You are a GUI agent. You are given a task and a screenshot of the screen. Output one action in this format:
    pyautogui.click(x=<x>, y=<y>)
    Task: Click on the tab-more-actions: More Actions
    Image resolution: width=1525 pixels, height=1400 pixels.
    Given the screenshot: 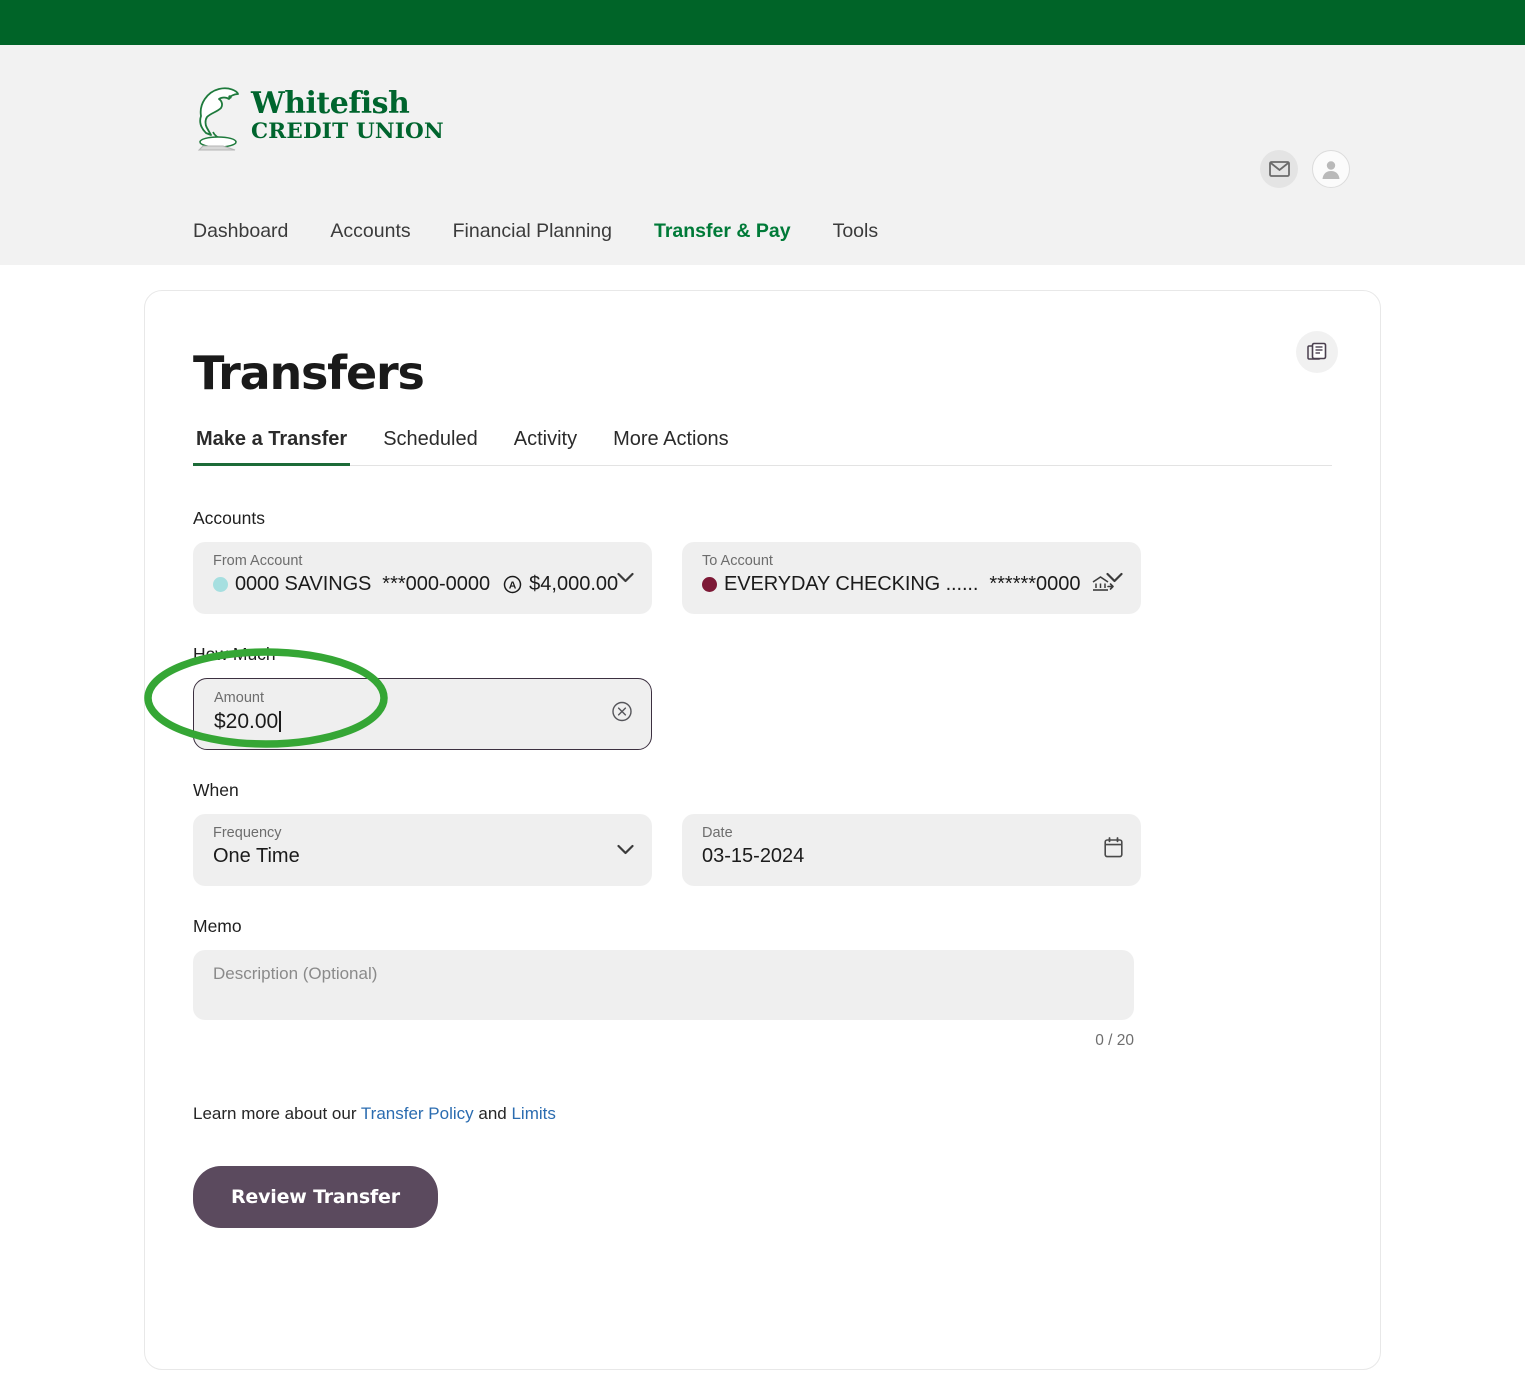 What is the action you would take?
    pyautogui.click(x=671, y=447)
    